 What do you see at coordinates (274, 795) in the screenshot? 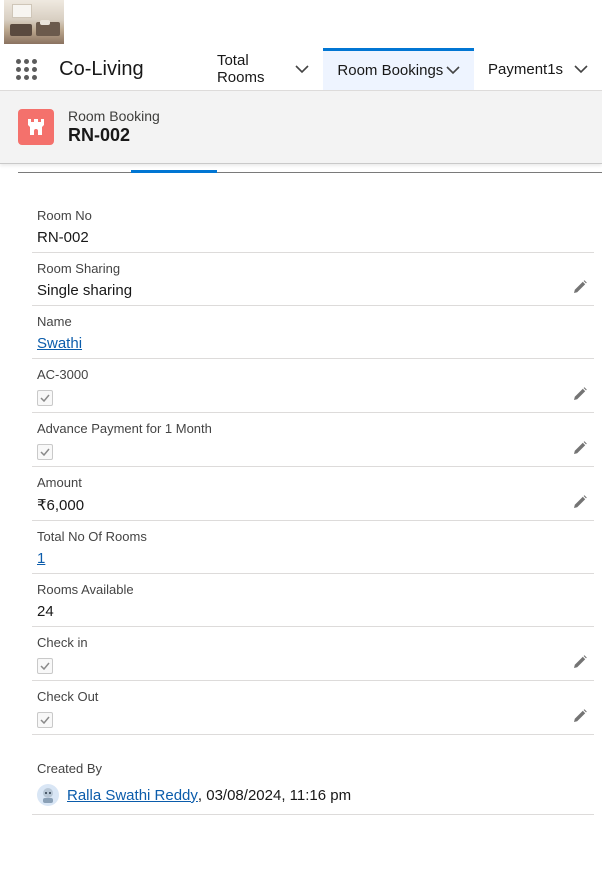
I see `created-timestamp: , 03/08/2024, 11:16 pm` at bounding box center [274, 795].